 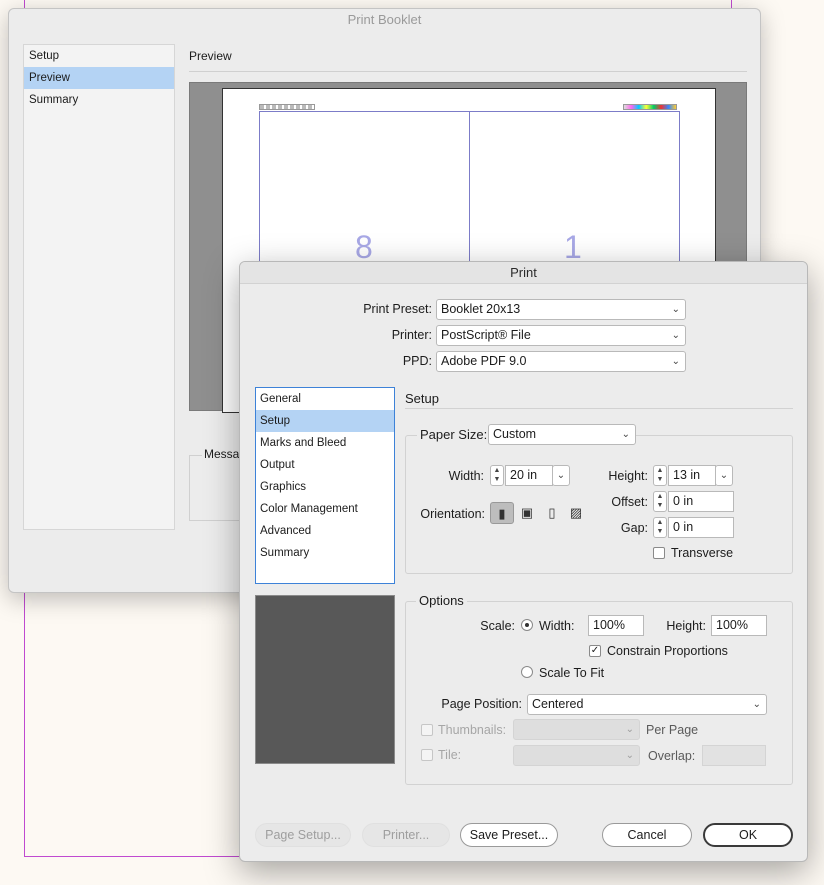 I want to click on page-position-label: Page Position:, so click(x=481, y=704).